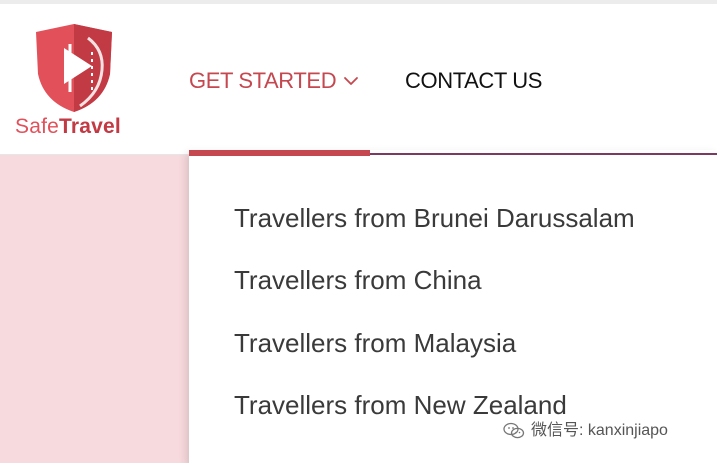 Image resolution: width=717 pixels, height=463 pixels. What do you see at coordinates (37, 126) in the screenshot?
I see `logo-word-safe: Safe` at bounding box center [37, 126].